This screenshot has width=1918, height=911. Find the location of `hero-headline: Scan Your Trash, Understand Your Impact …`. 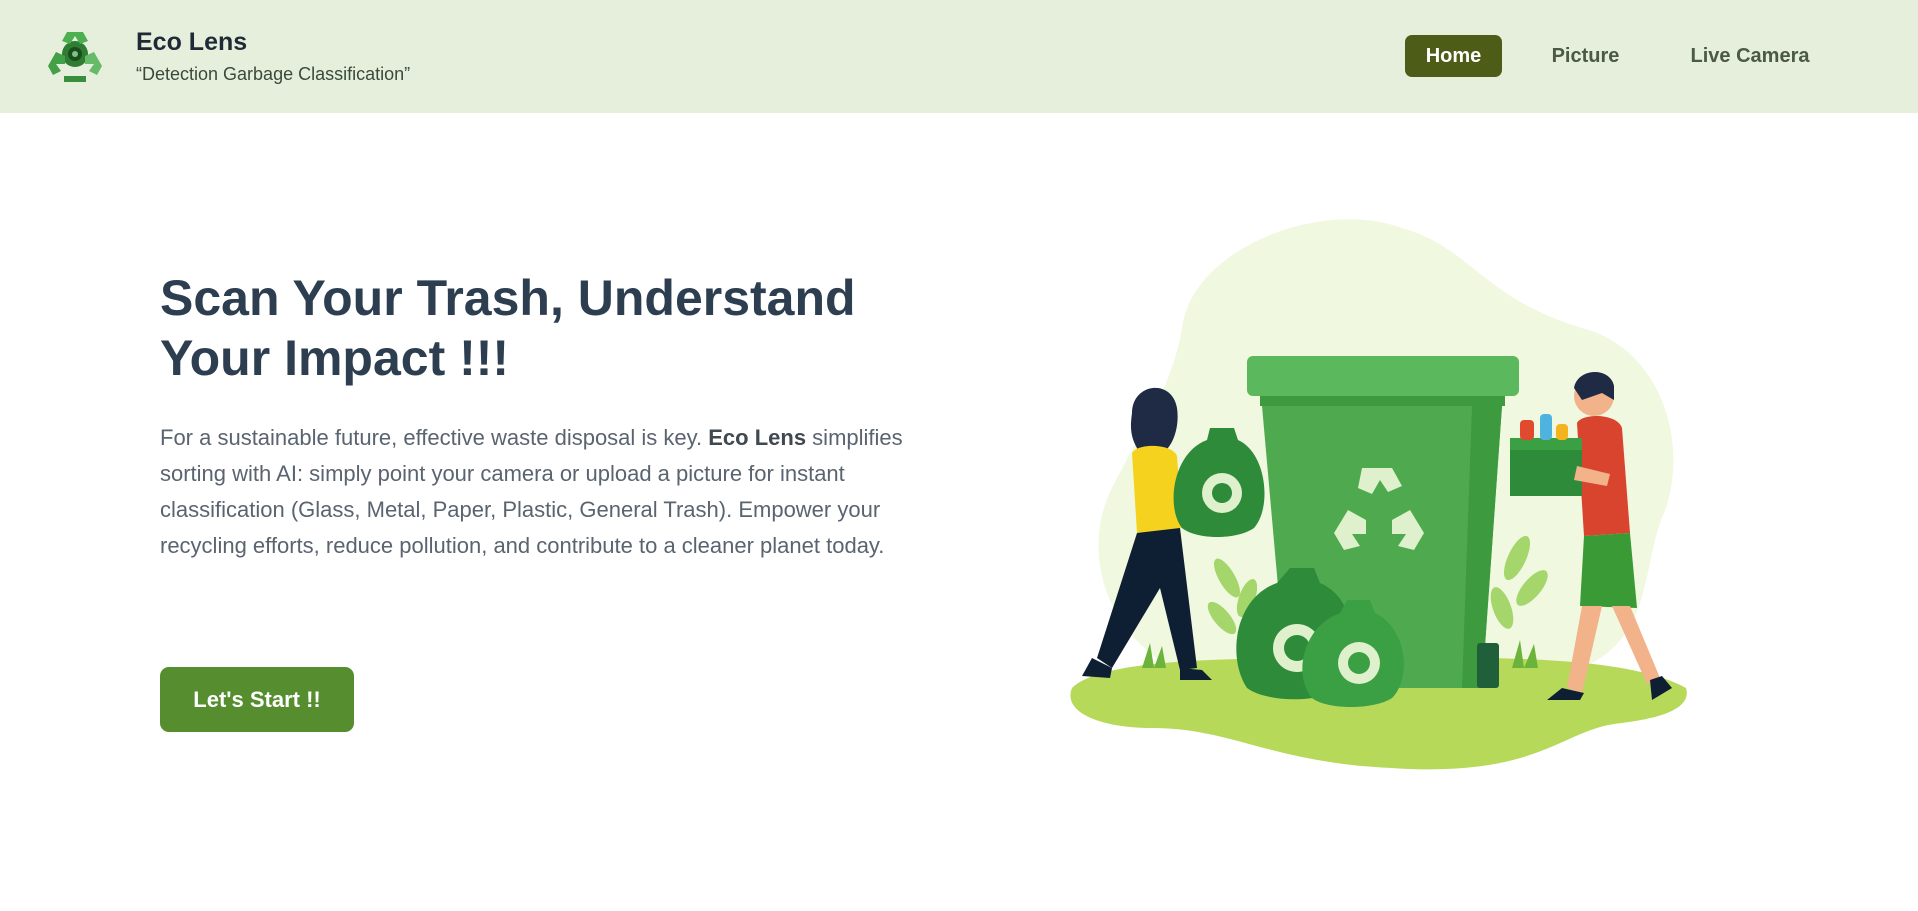

hero-headline: Scan Your Trash, Understand Your Impact … is located at coordinates (508, 328).